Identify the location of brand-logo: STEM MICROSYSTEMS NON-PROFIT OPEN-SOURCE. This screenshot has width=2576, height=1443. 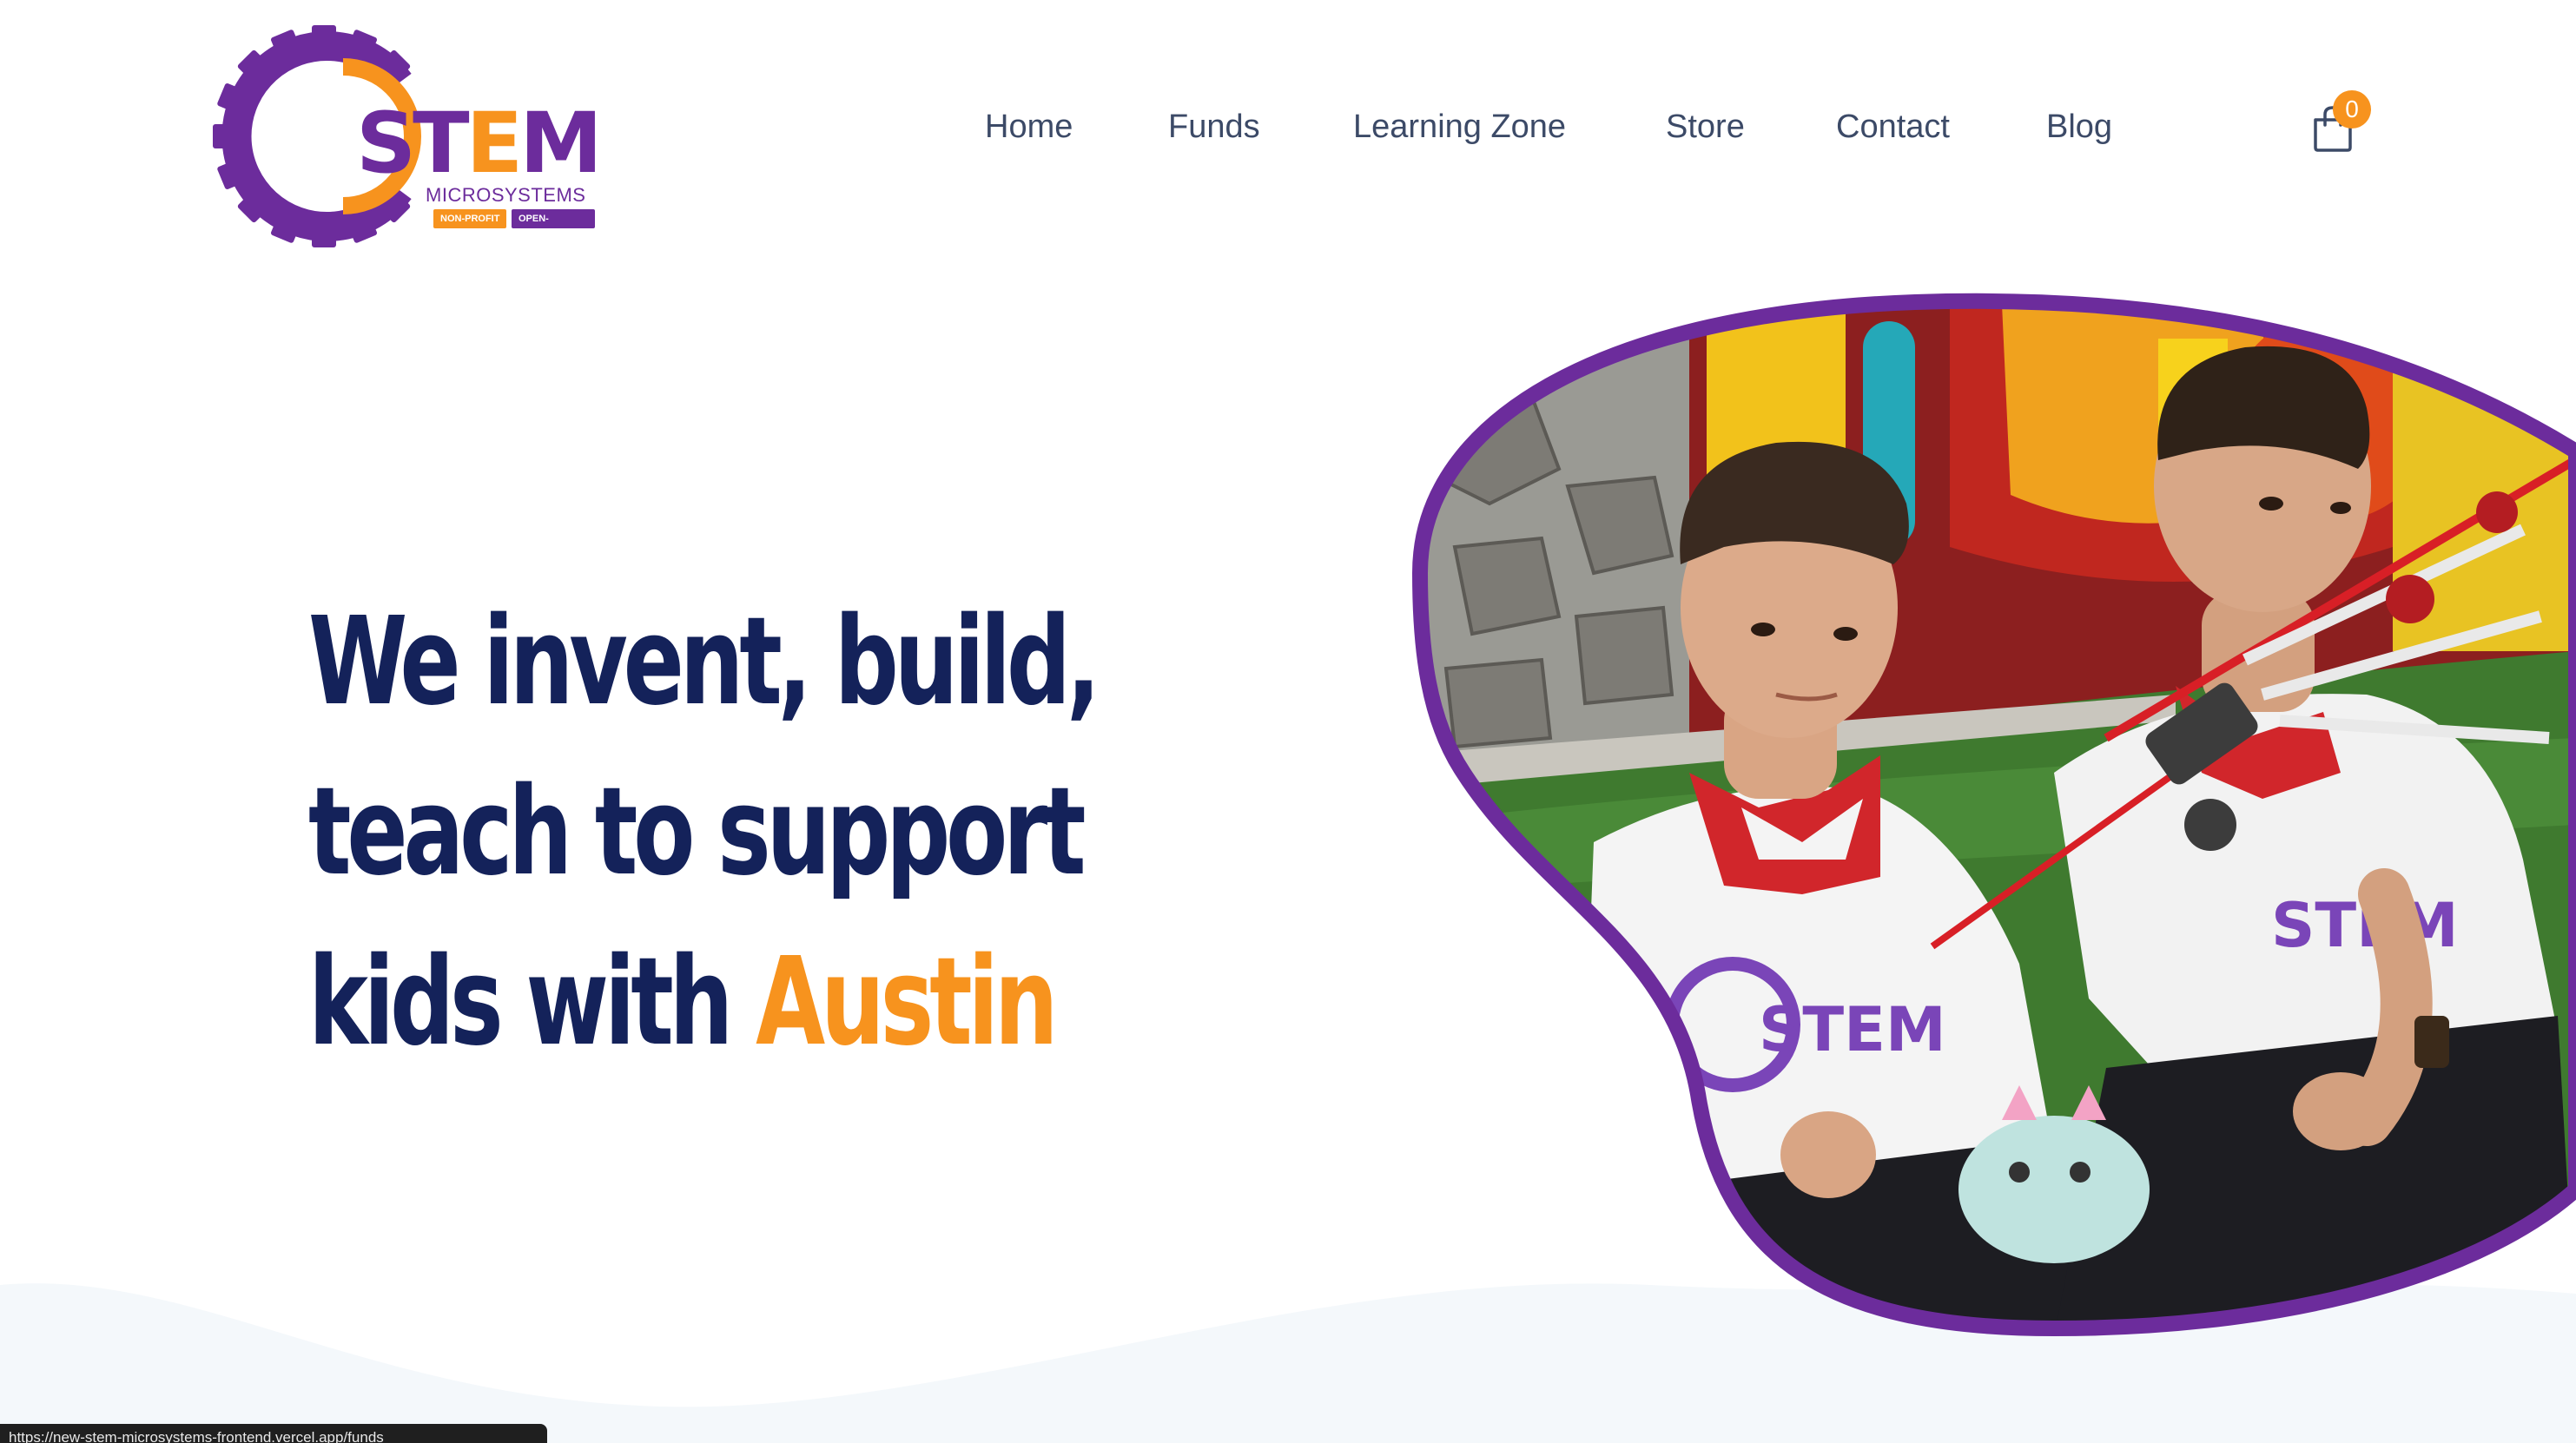
(408, 137).